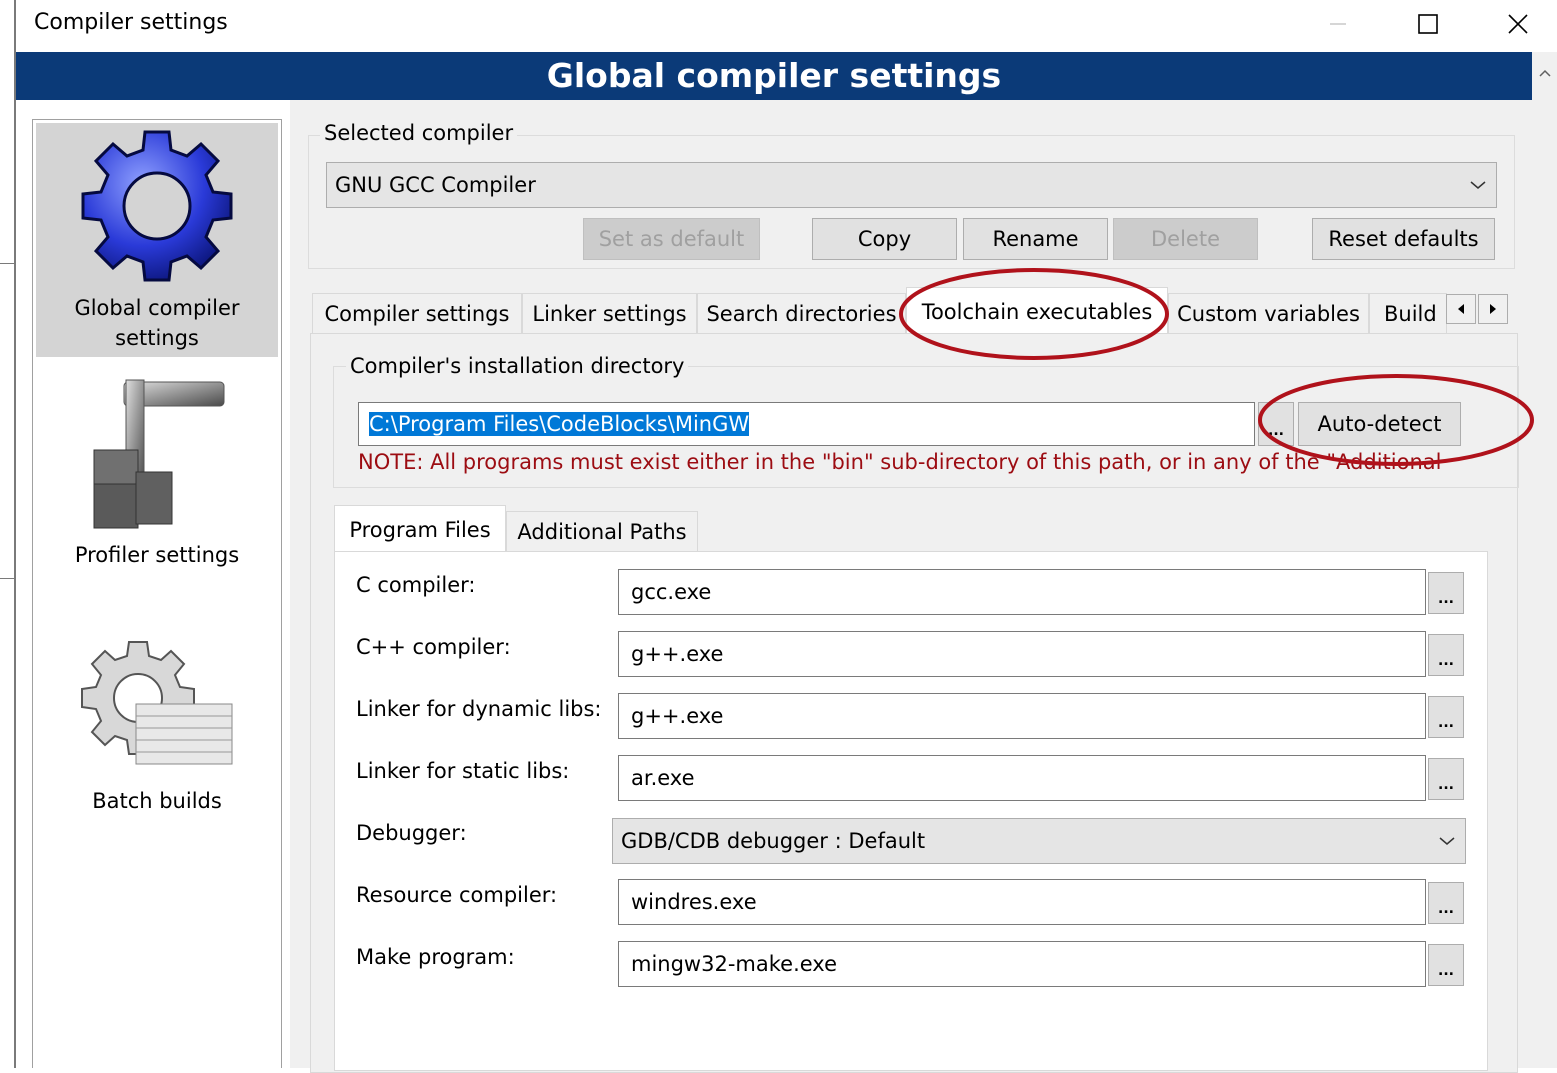 This screenshot has height=1073, width=1557. Describe the element at coordinates (416, 585) in the screenshot. I see `c-compiler-label: C compiler:` at that location.